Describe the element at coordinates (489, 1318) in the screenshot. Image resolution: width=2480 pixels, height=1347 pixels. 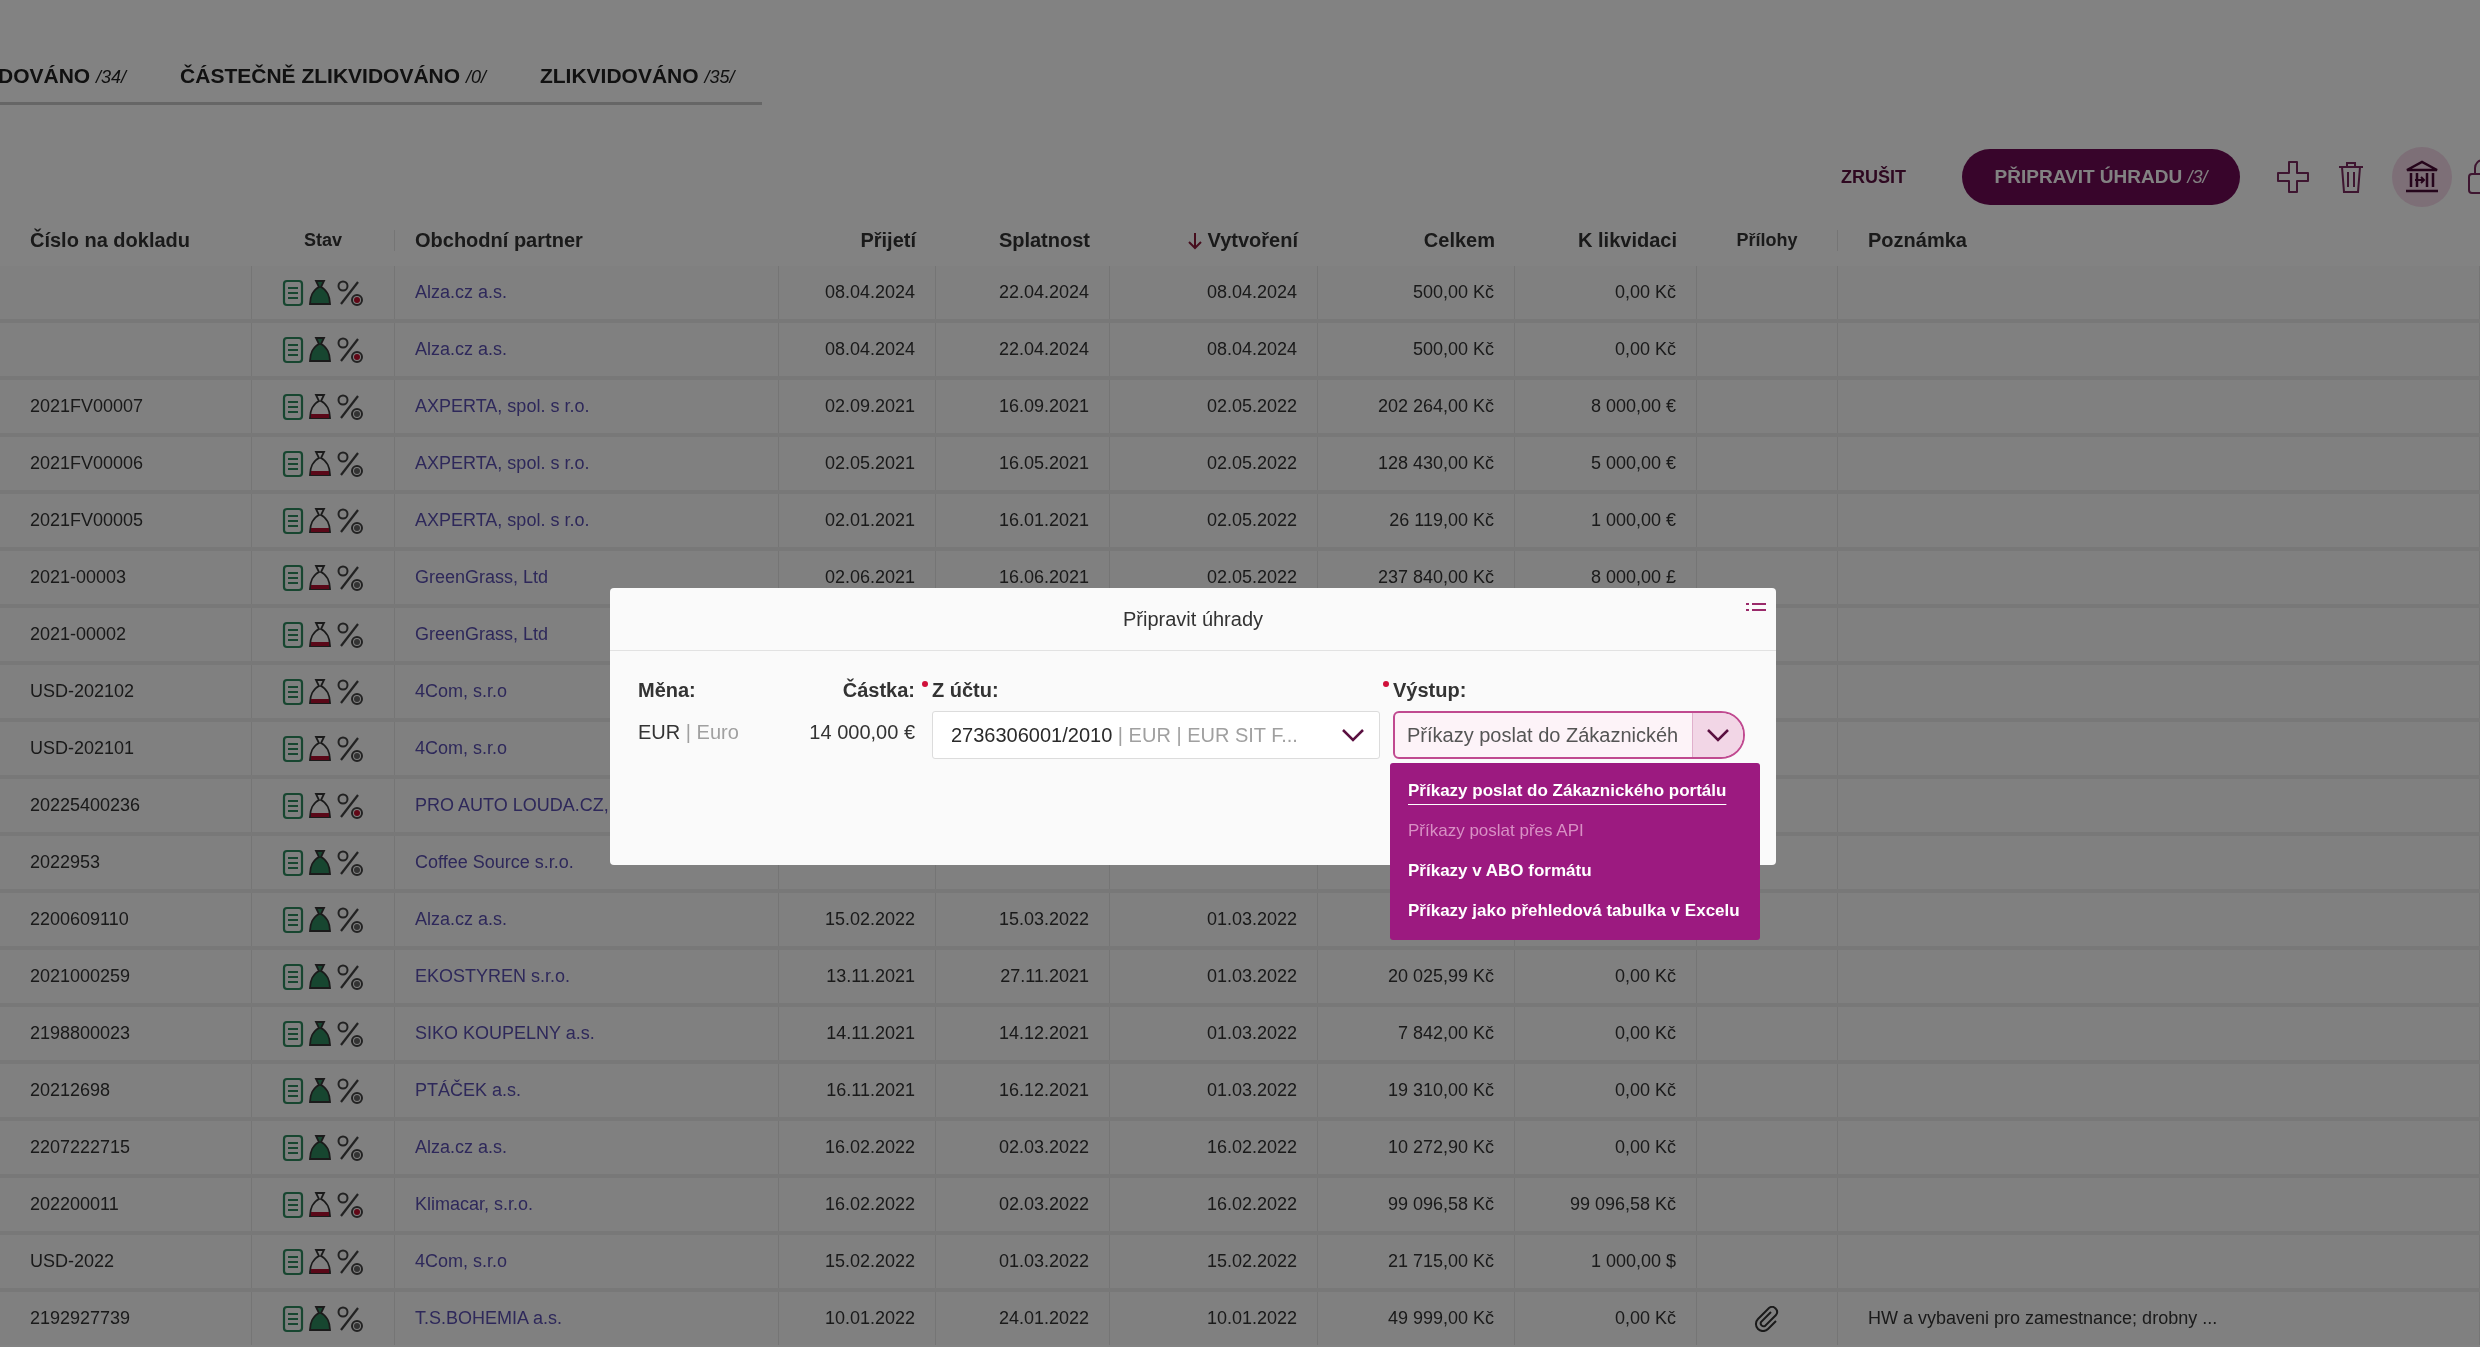
I see `partner-link: T.S.BOHEMIA a.s.` at that location.